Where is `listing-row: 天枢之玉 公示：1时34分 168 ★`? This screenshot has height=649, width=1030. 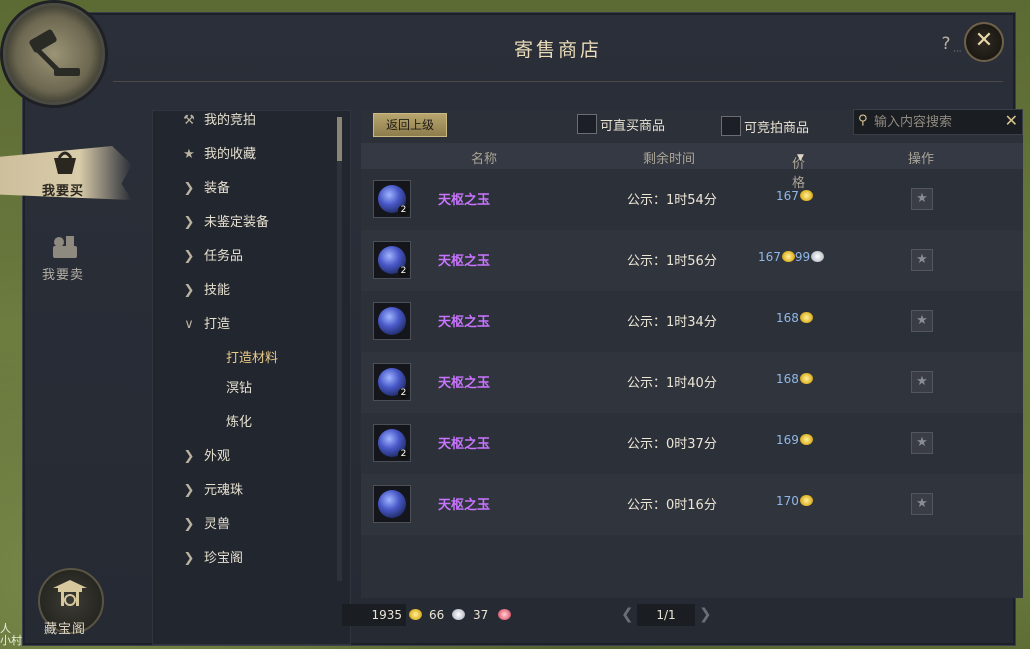 listing-row: 天枢之玉 公示：1时34分 168 ★ is located at coordinates (692, 321).